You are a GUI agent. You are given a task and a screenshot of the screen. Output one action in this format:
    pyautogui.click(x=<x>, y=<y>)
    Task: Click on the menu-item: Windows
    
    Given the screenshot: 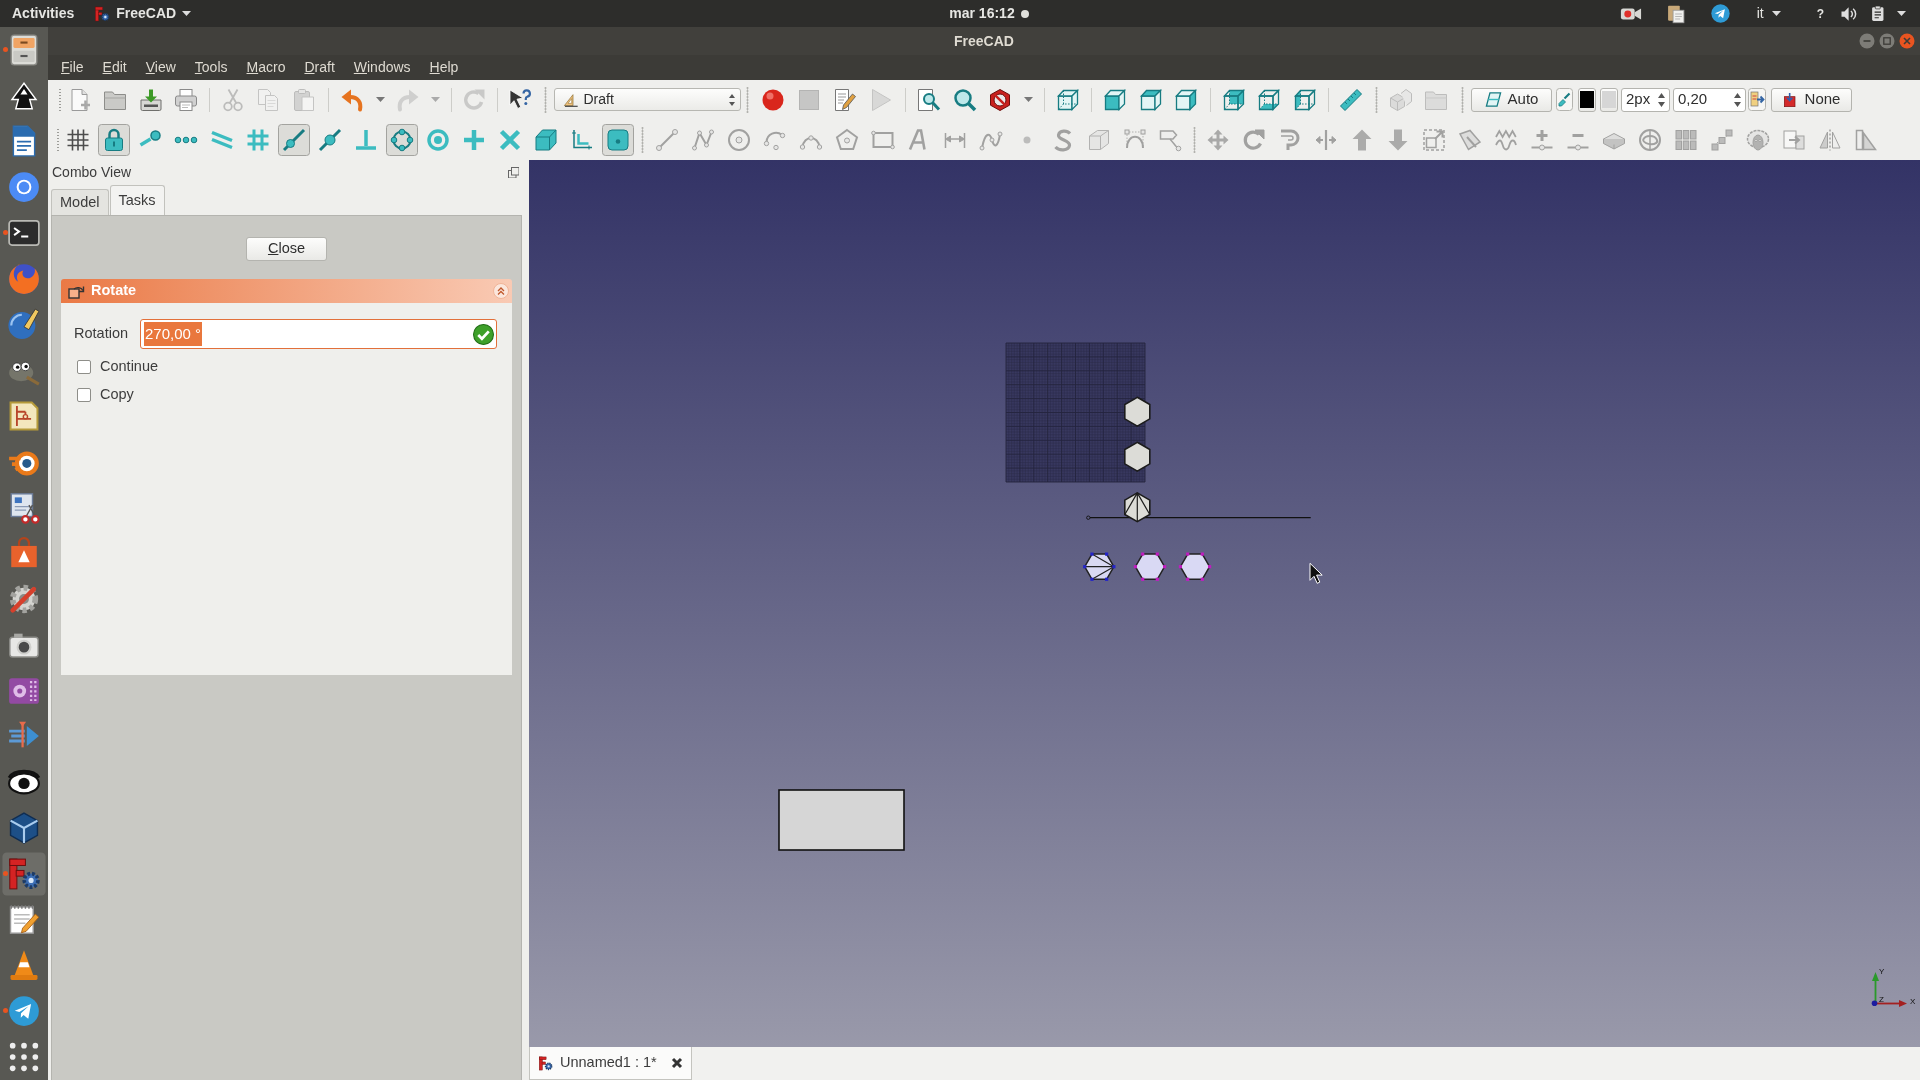 What is the action you would take?
    pyautogui.click(x=382, y=67)
    